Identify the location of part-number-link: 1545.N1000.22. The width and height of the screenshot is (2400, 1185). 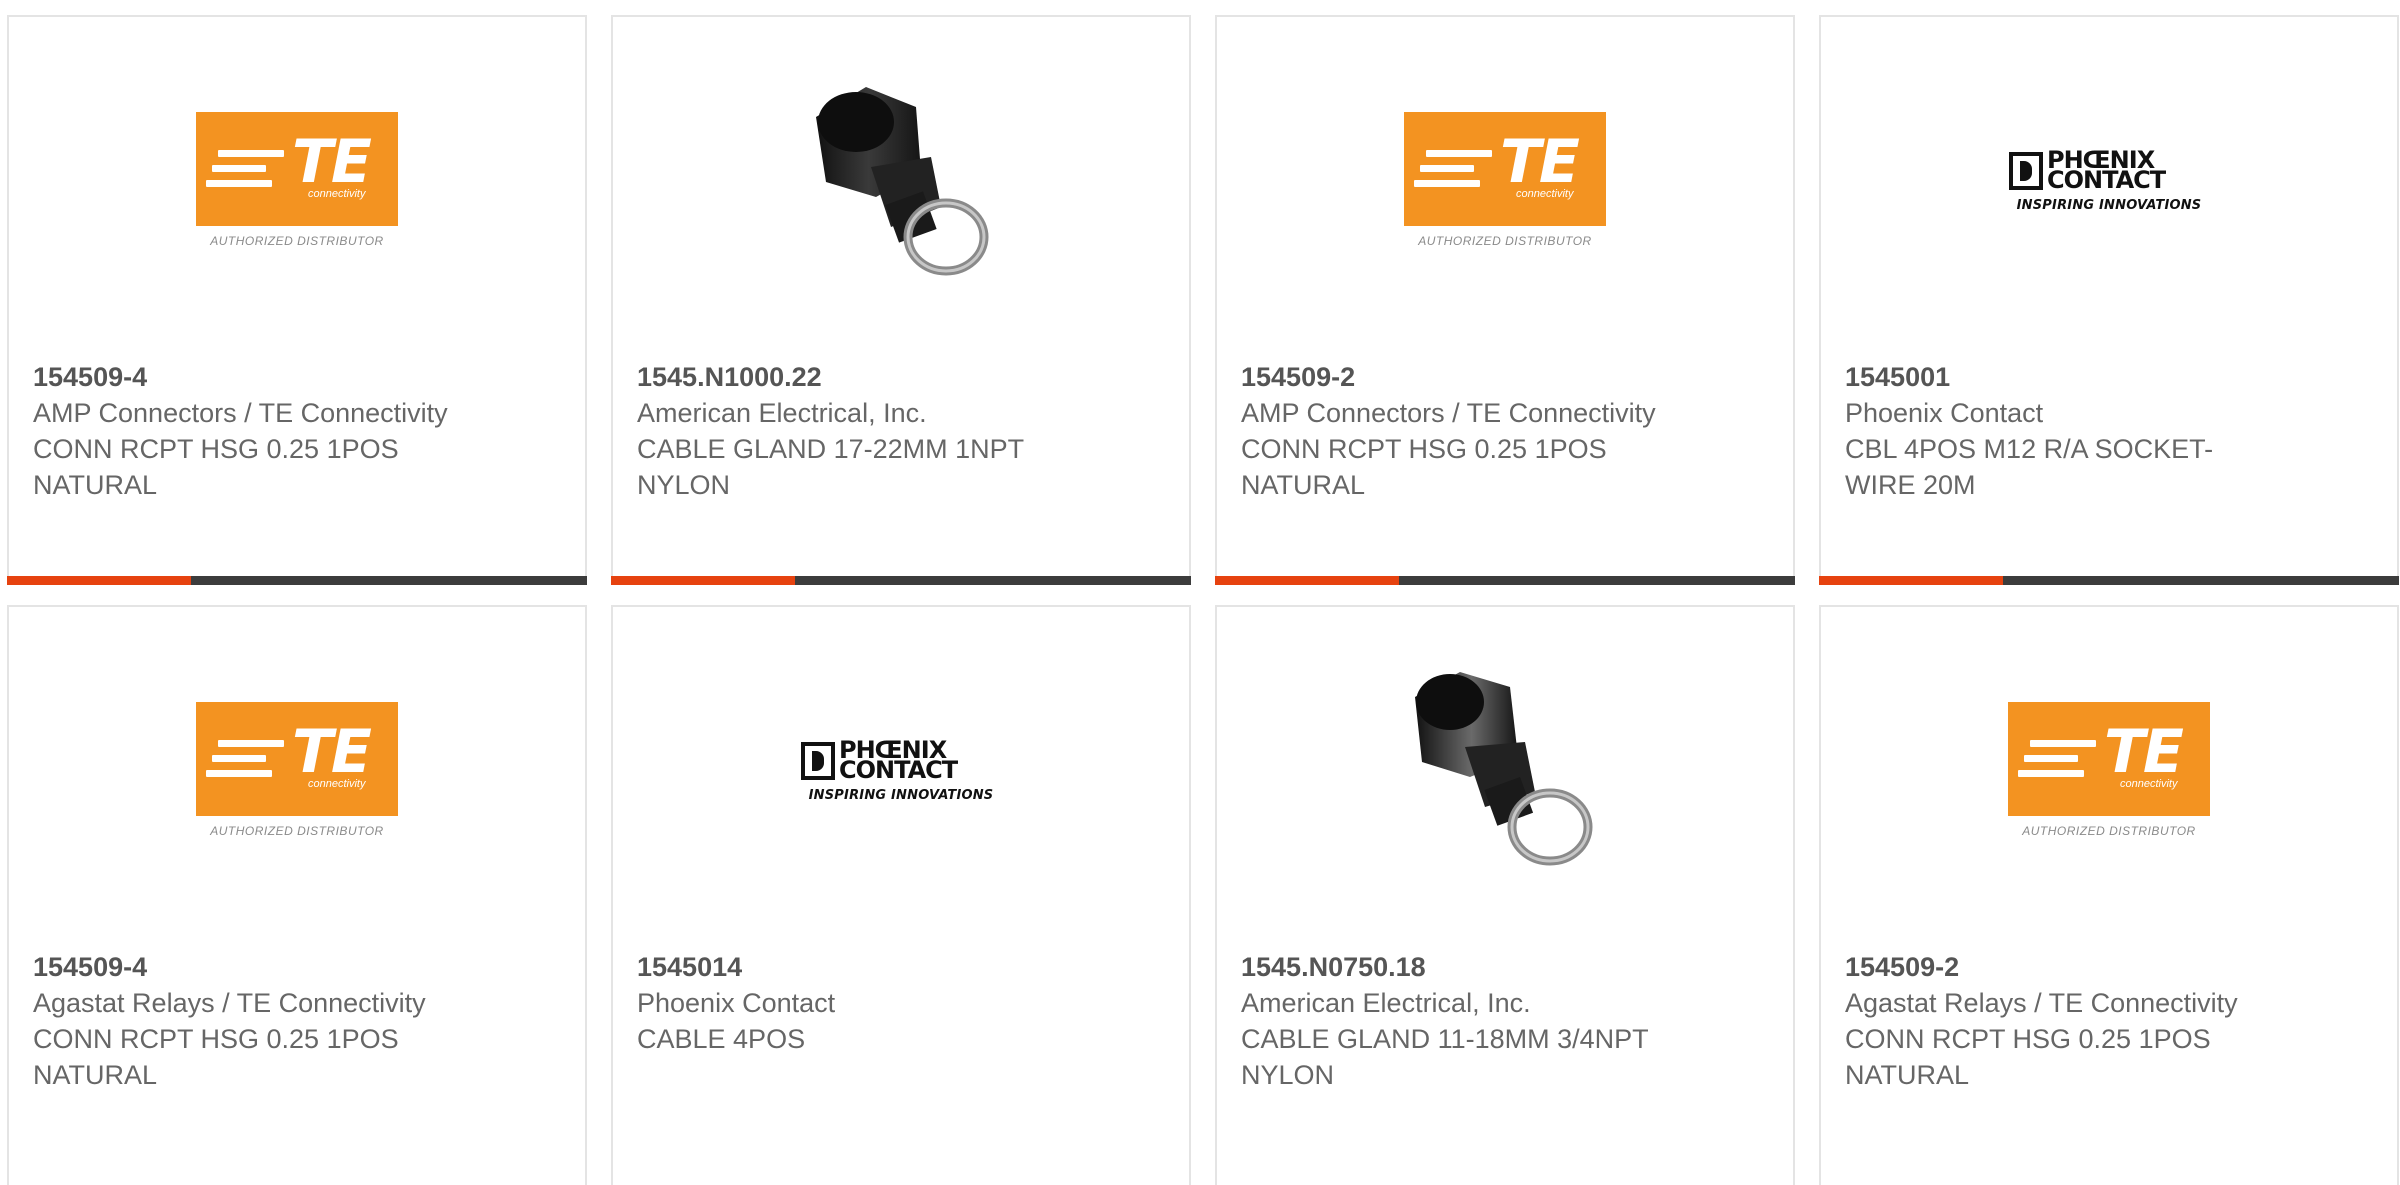
(852, 377).